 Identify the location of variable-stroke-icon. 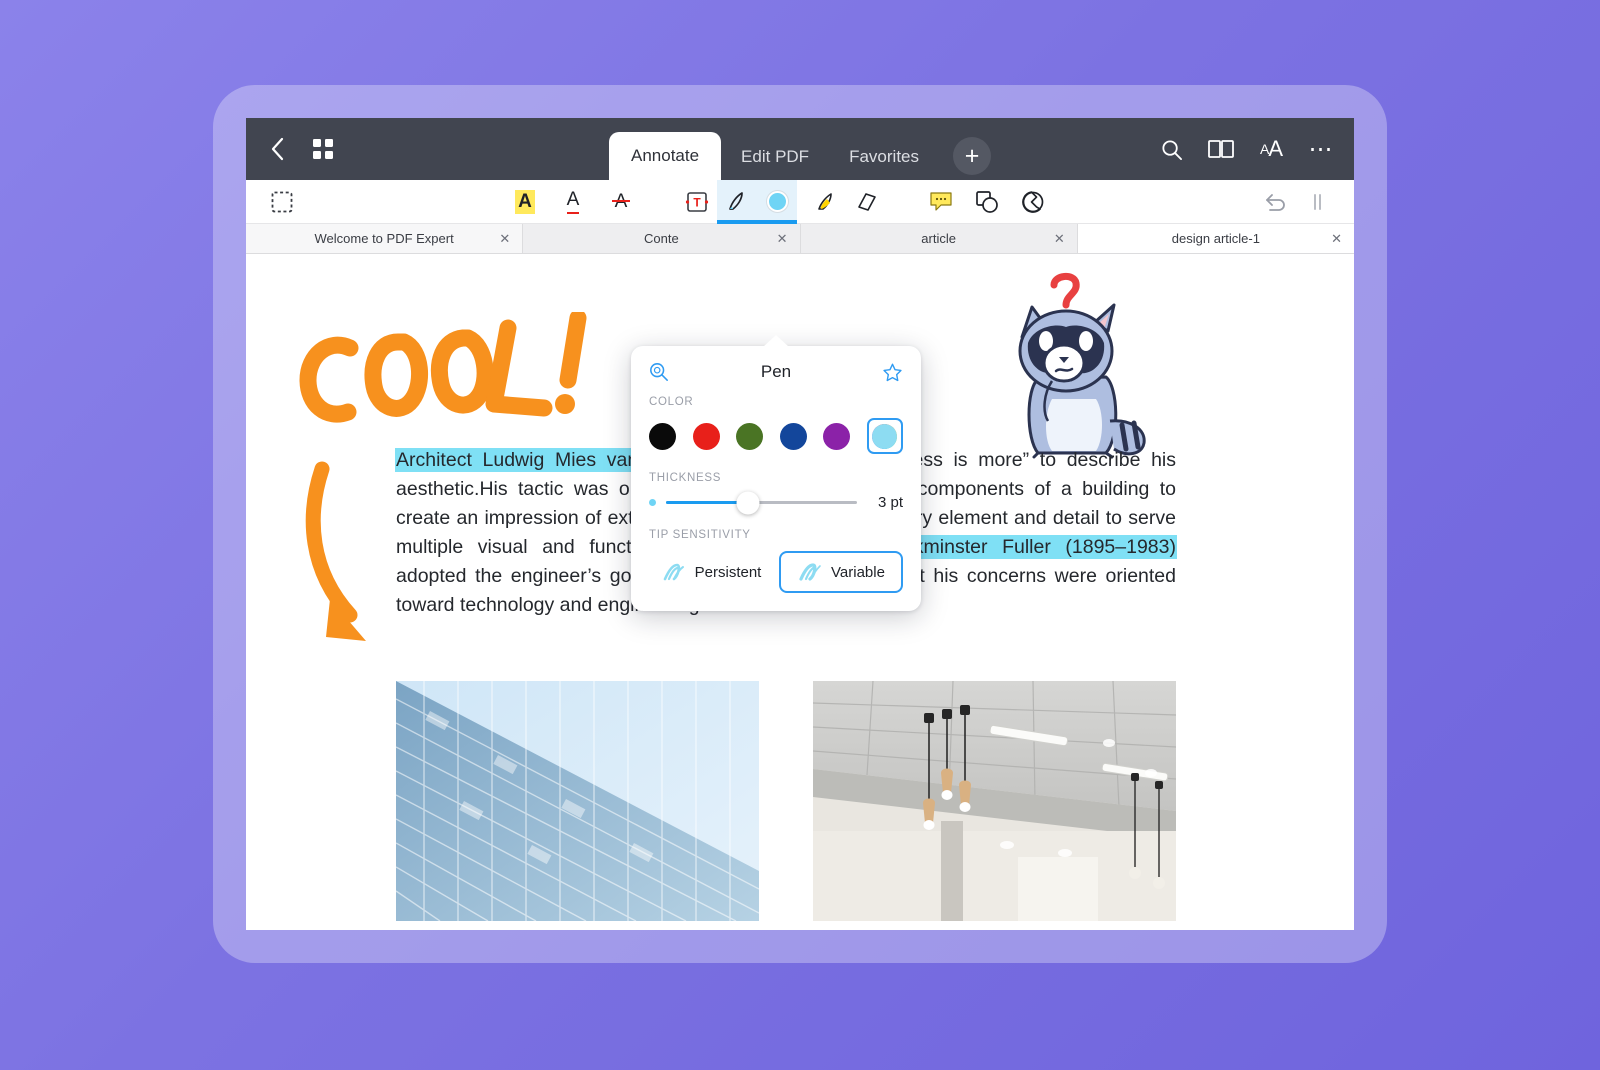
(810, 572).